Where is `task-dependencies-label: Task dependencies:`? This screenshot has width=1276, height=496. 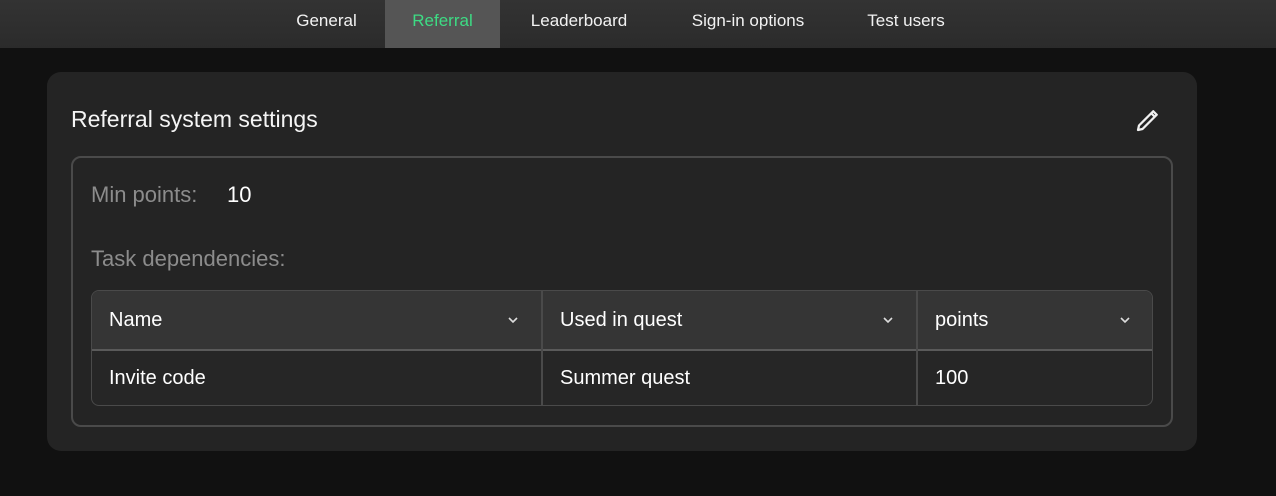 task-dependencies-label: Task dependencies: is located at coordinates (188, 258).